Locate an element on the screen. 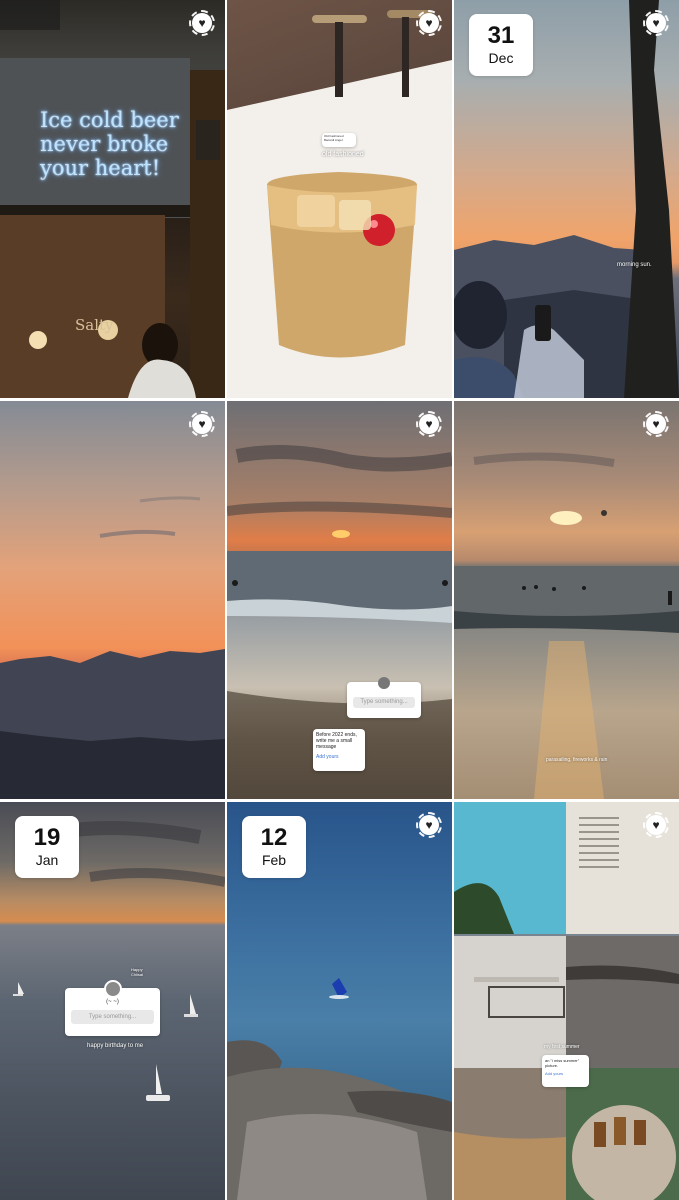 The height and width of the screenshot is (1200, 679). bar-scene-illustration: Salty is located at coordinates (112, 199).